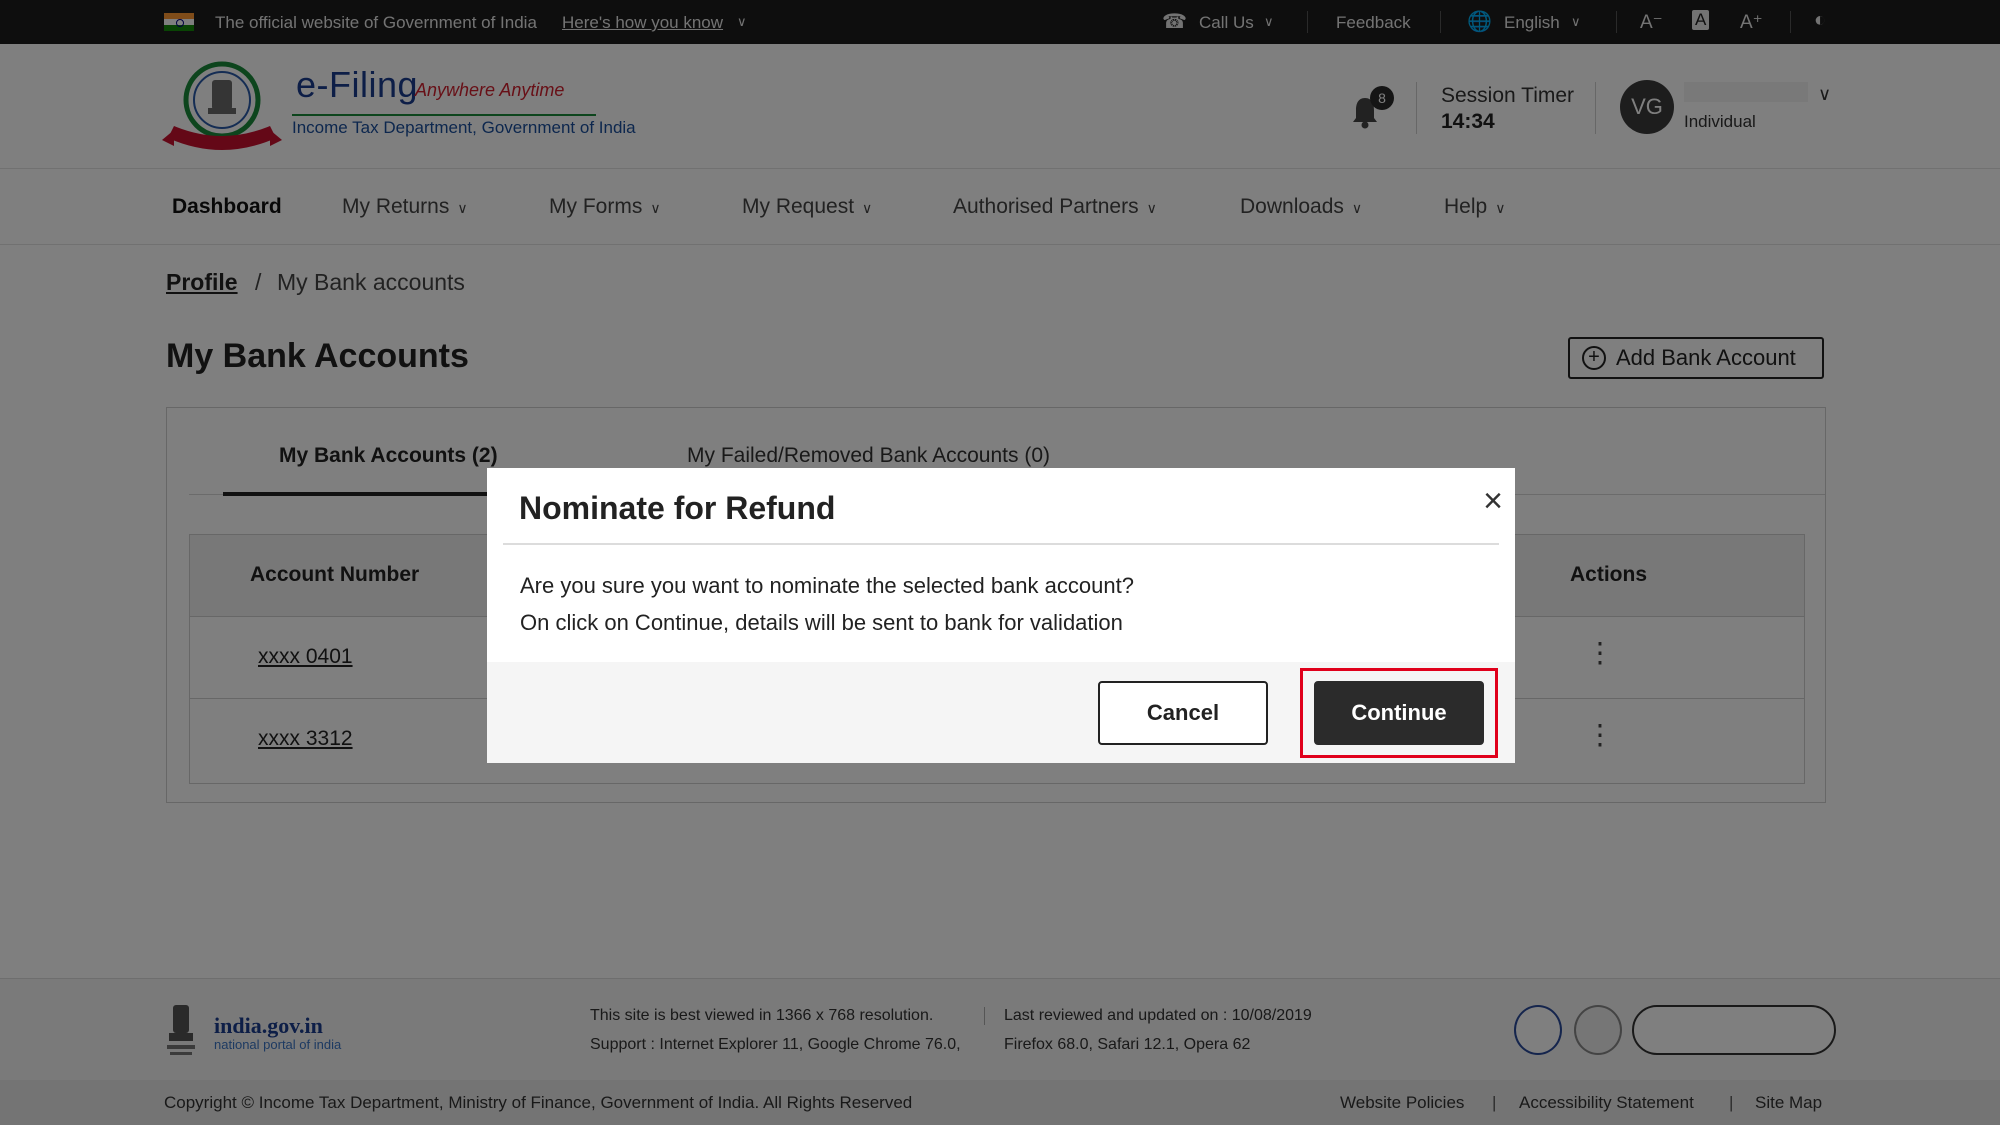 The width and height of the screenshot is (2000, 1125). What do you see at coordinates (1399, 713) in the screenshot?
I see `continue-button: Continue` at bounding box center [1399, 713].